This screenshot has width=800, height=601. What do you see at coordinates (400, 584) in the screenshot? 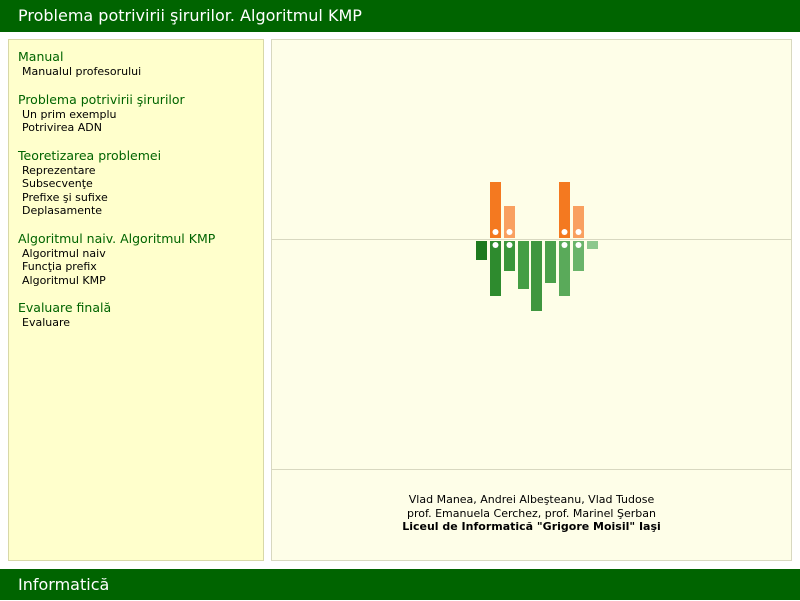
I see `footer-bar: Informatică` at bounding box center [400, 584].